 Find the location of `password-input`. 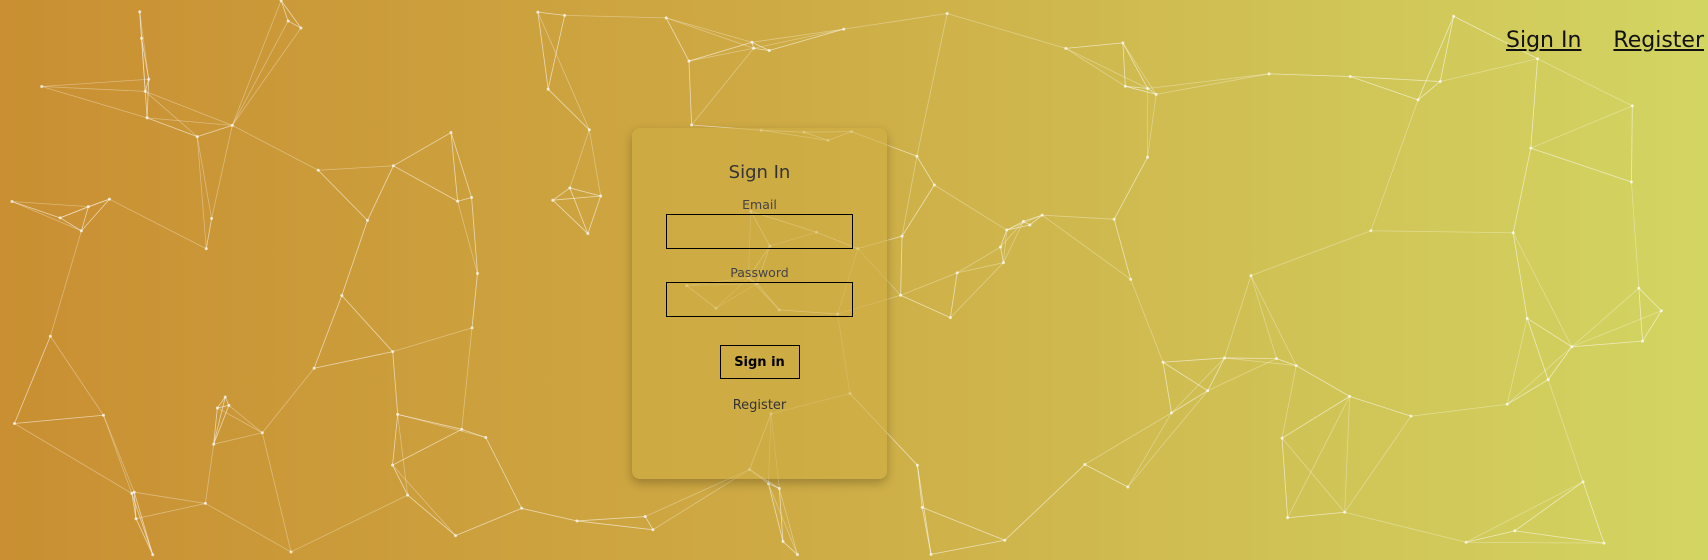

password-input is located at coordinates (759, 299).